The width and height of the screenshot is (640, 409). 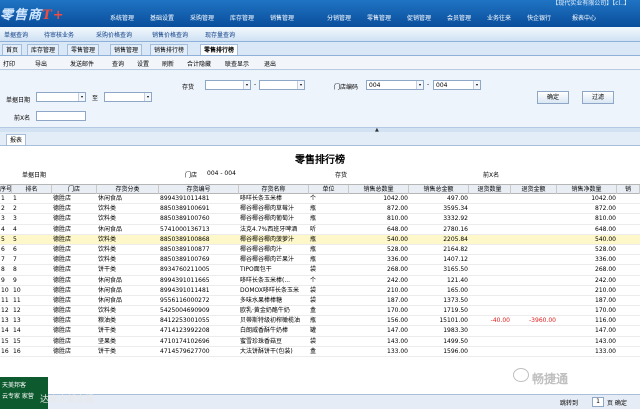 I want to click on ok-button: 确定, so click(x=553, y=97).